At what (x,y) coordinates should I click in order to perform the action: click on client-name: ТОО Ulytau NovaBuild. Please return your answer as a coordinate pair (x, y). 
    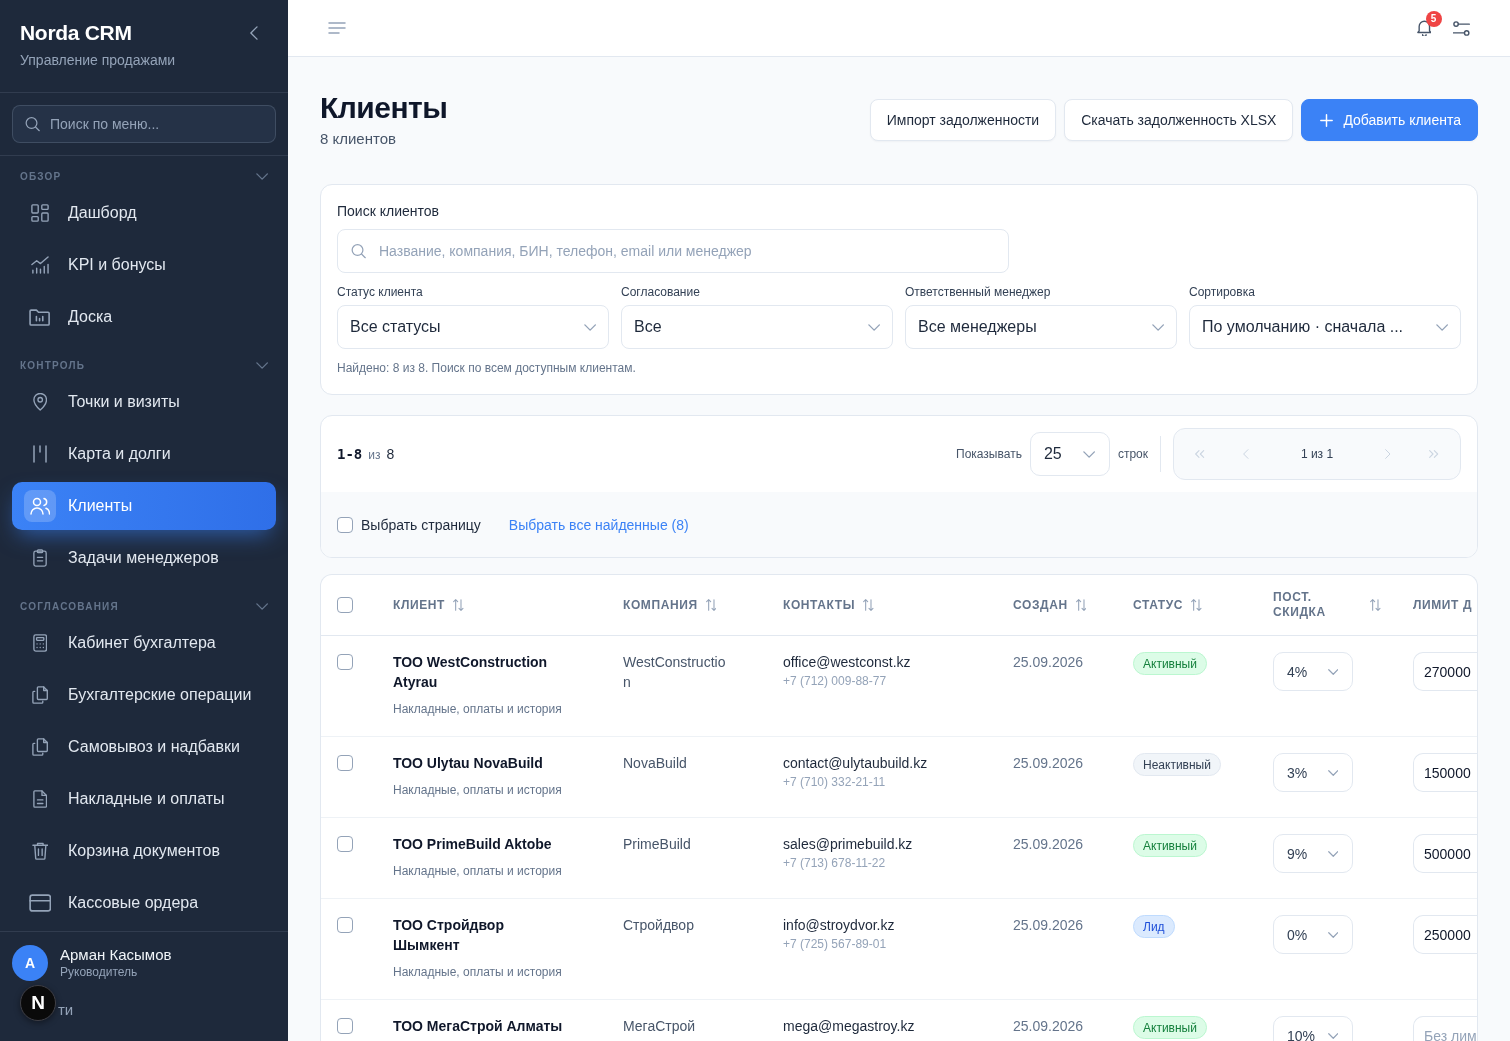
    Looking at the image, I should click on (468, 763).